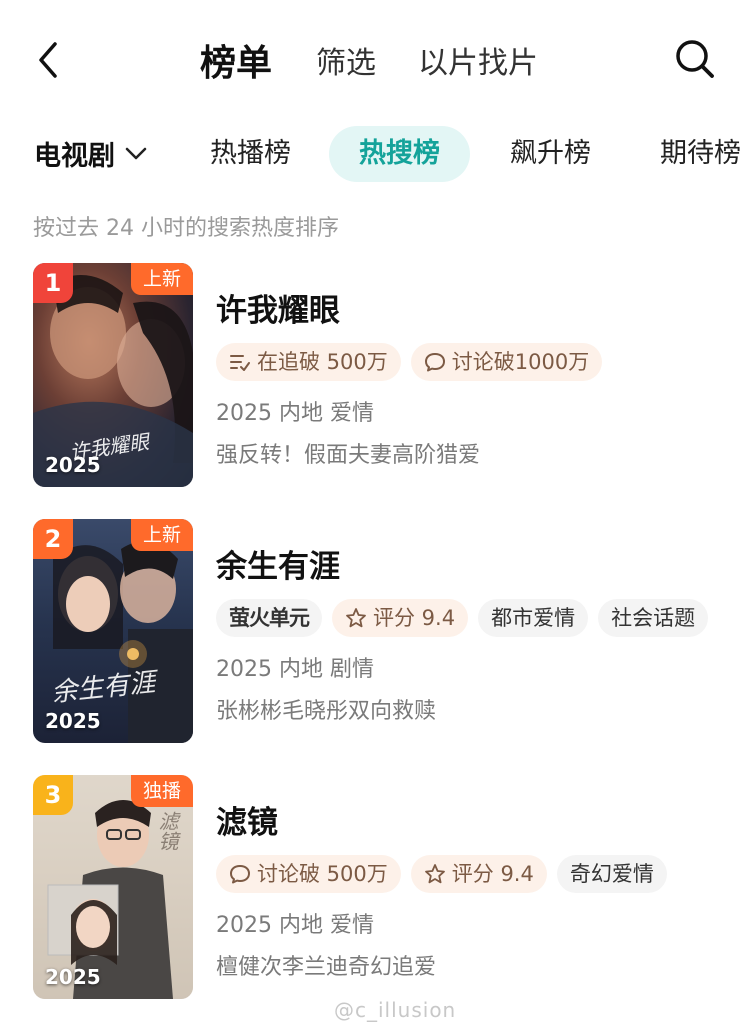 This screenshot has height=1029, width=750. I want to click on tag-text: 社会话题, so click(653, 618).